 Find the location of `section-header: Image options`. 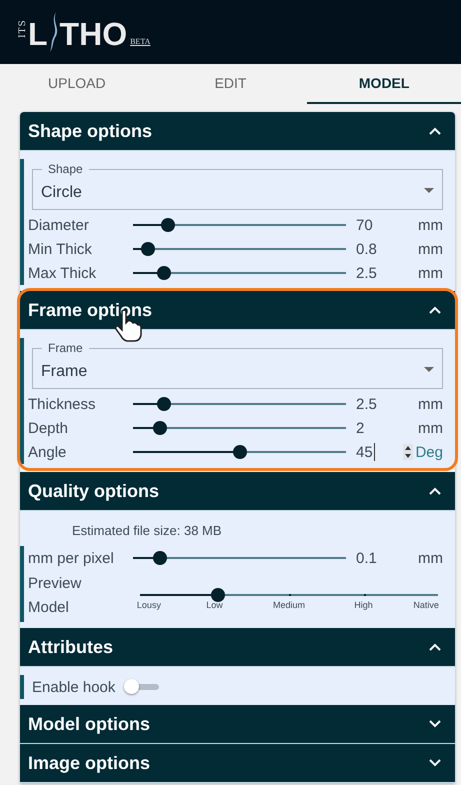

section-header: Image options is located at coordinates (237, 763).